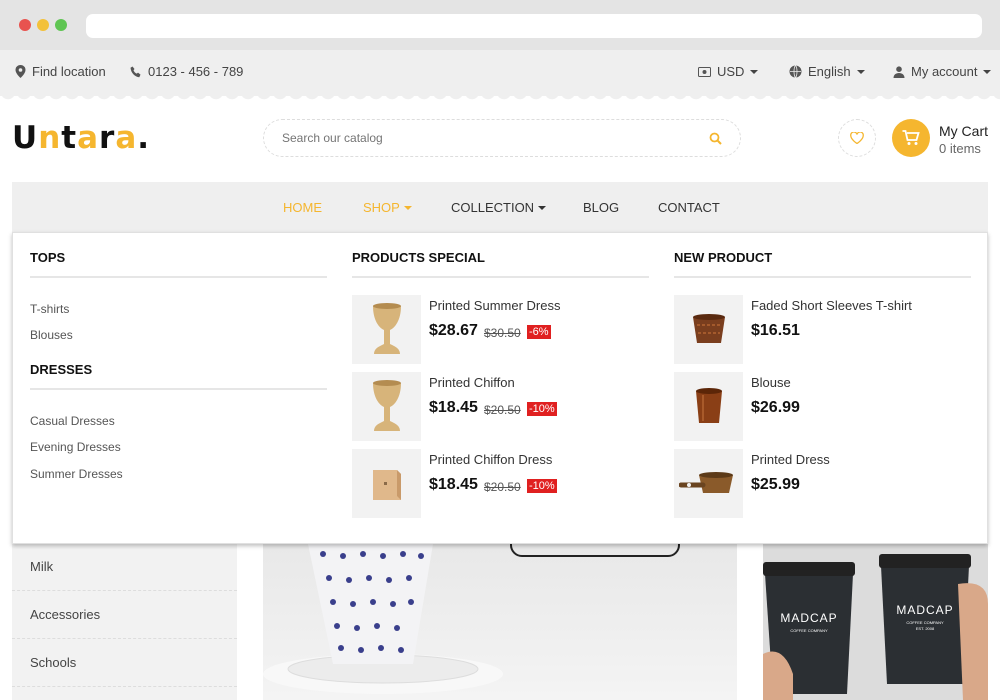  What do you see at coordinates (899, 71) in the screenshot?
I see `user-icon` at bounding box center [899, 71].